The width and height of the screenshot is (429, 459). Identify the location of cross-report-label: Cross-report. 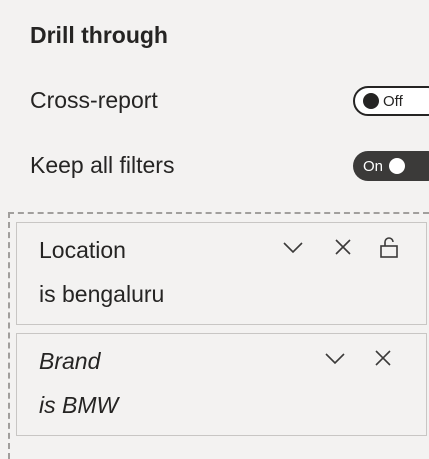
(94, 99).